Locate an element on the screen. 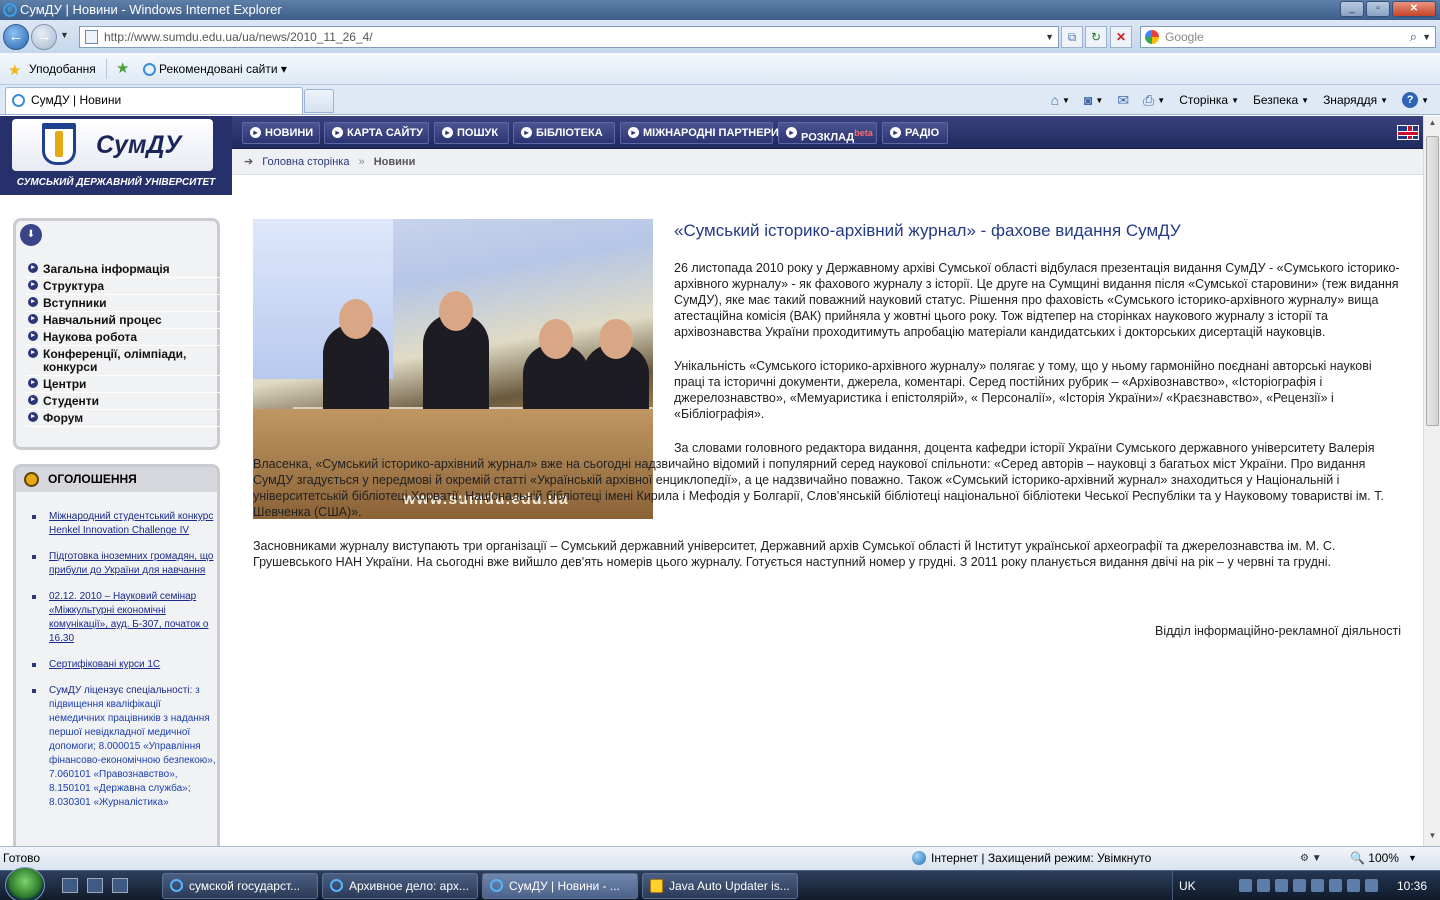 The width and height of the screenshot is (1440, 900). collapse-icon: ⬇ is located at coordinates (31, 235).